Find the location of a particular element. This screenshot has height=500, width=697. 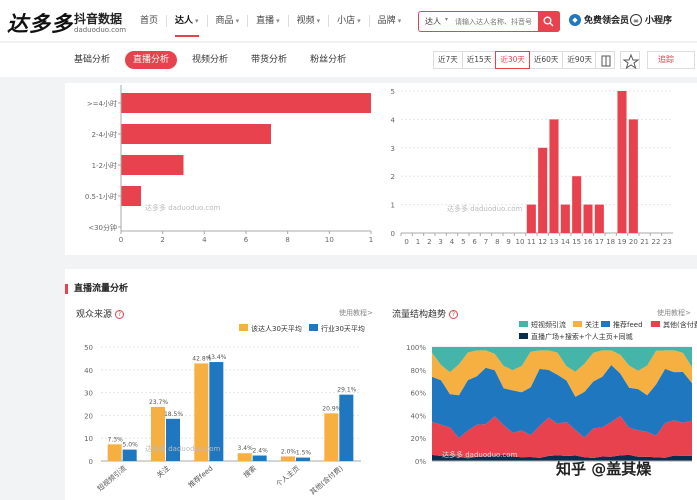

legend-label: 其他(含付费) is located at coordinates (680, 324).